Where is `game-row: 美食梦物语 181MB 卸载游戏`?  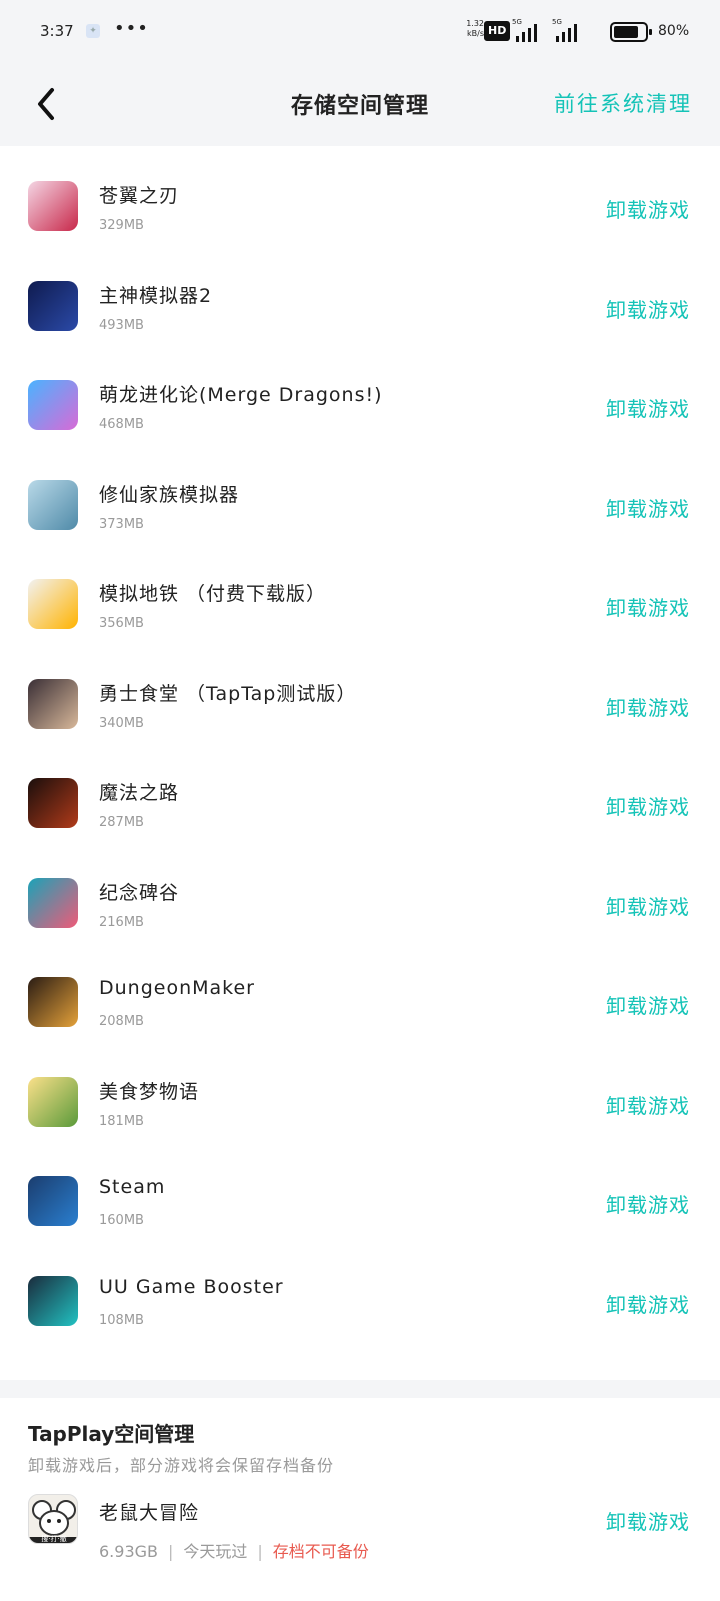 game-row: 美食梦物语 181MB 卸载游戏 is located at coordinates (360, 1092).